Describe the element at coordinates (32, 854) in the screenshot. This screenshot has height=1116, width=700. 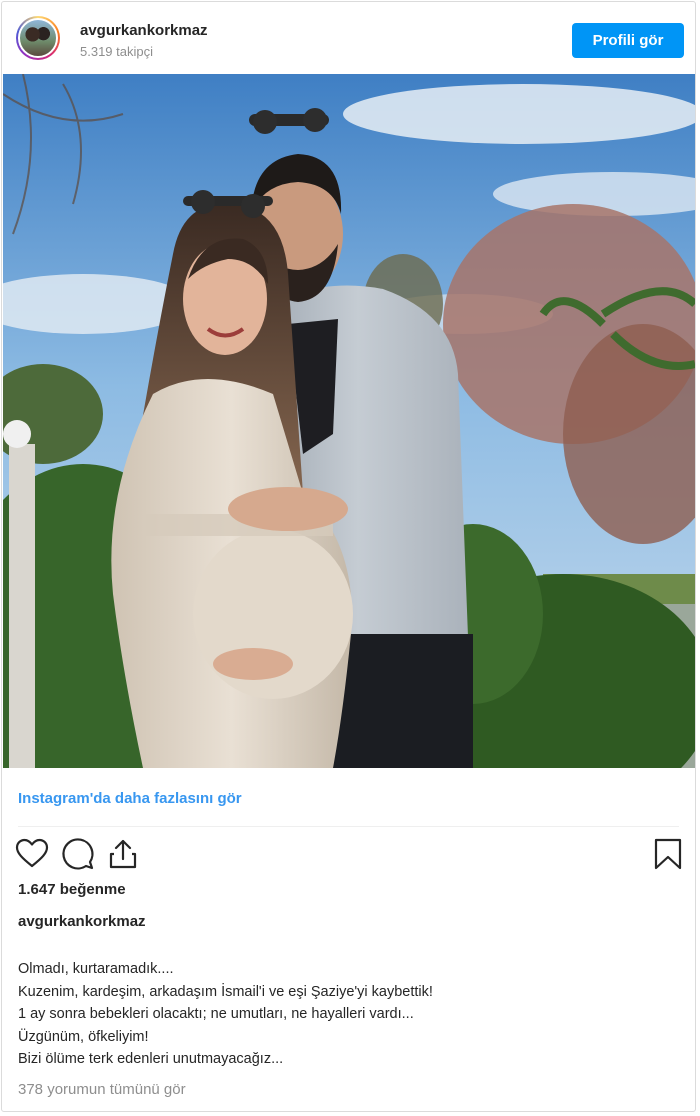
I see `heart-icon` at that location.